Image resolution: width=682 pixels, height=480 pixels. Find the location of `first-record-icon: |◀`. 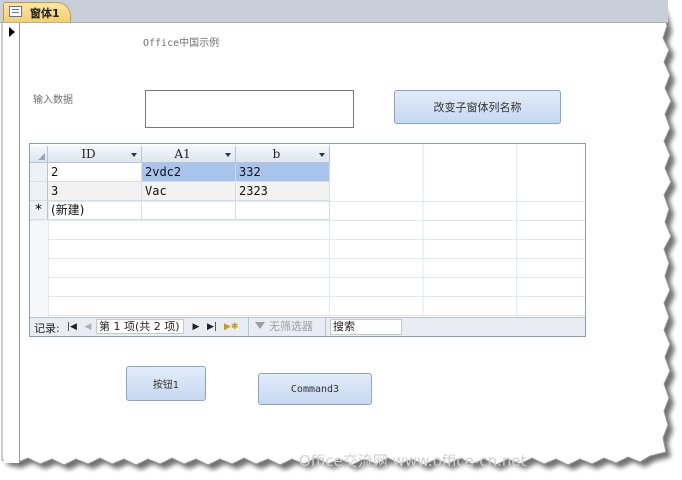

first-record-icon: |◀ is located at coordinates (72, 327).